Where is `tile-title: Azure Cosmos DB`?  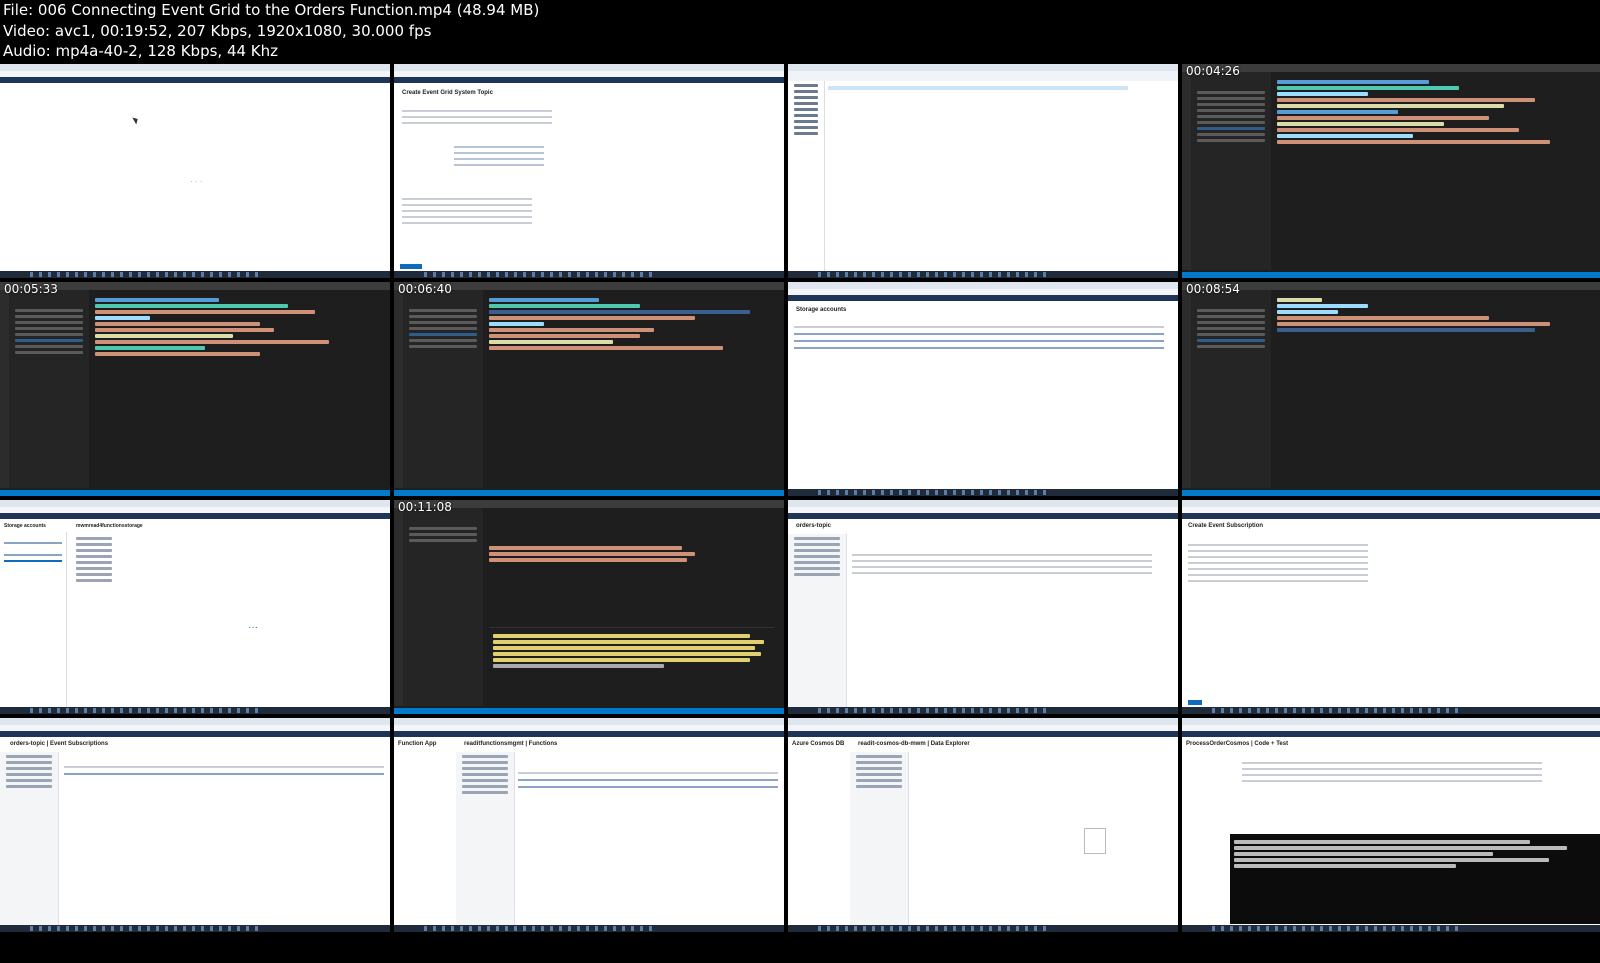 tile-title: Azure Cosmos DB is located at coordinates (818, 744).